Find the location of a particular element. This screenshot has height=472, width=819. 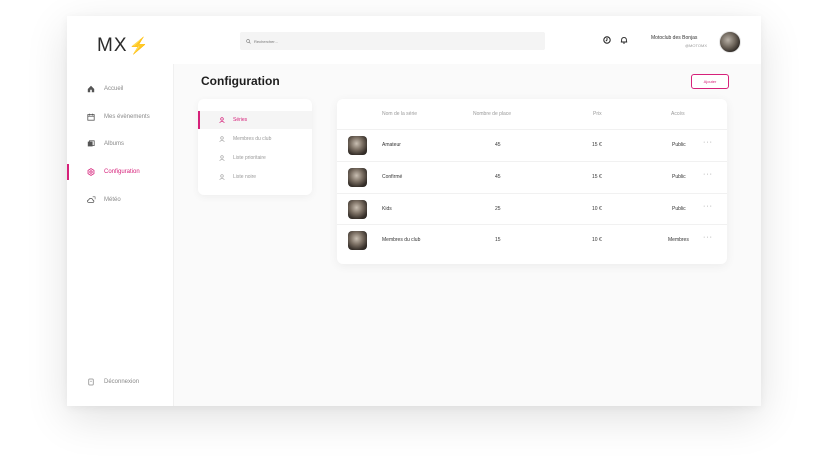

sidebar-item-albums: Albums is located at coordinates (120, 144).